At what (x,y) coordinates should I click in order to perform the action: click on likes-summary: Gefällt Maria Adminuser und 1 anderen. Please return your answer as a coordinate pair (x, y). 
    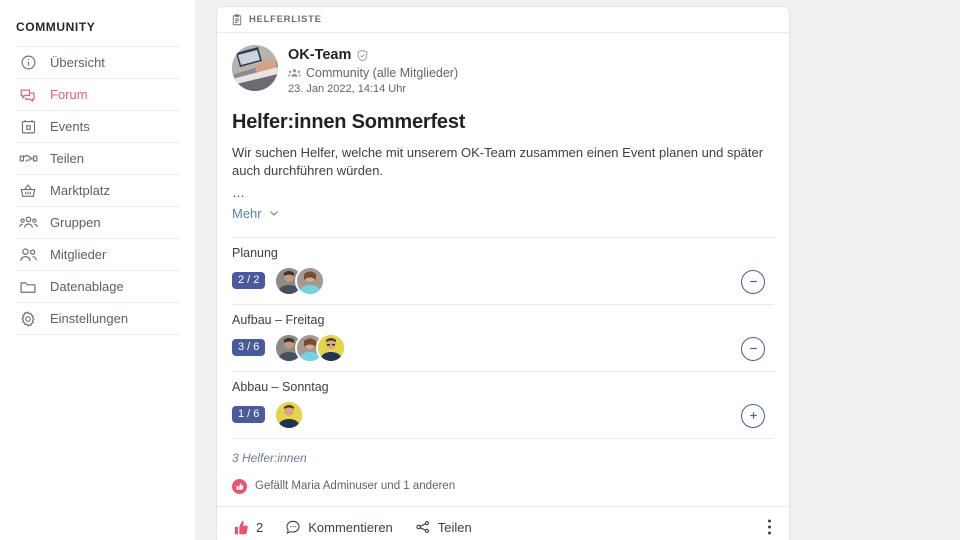
    Looking at the image, I should click on (503, 485).